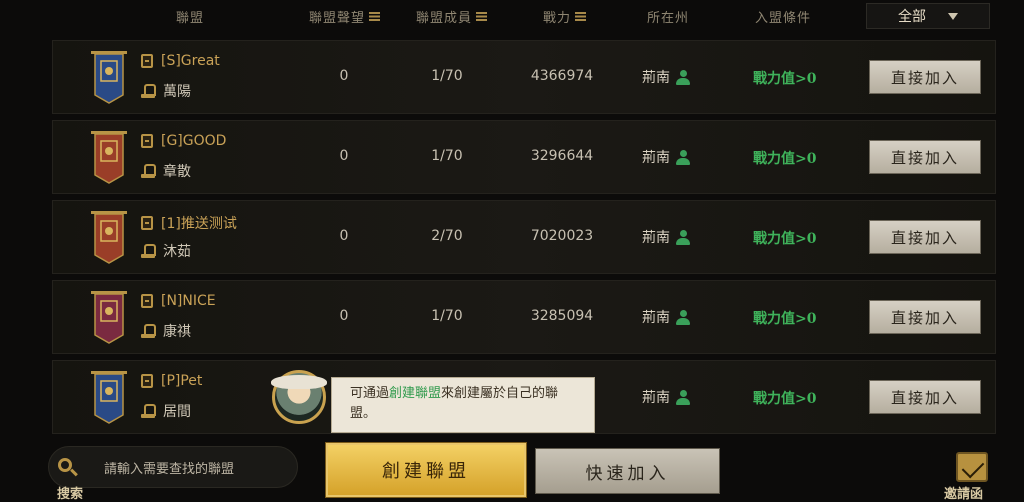 This screenshot has width=1024, height=502. Describe the element at coordinates (415, 393) in the screenshot. I see `hint-text-highlight: 創建聯盟` at that location.